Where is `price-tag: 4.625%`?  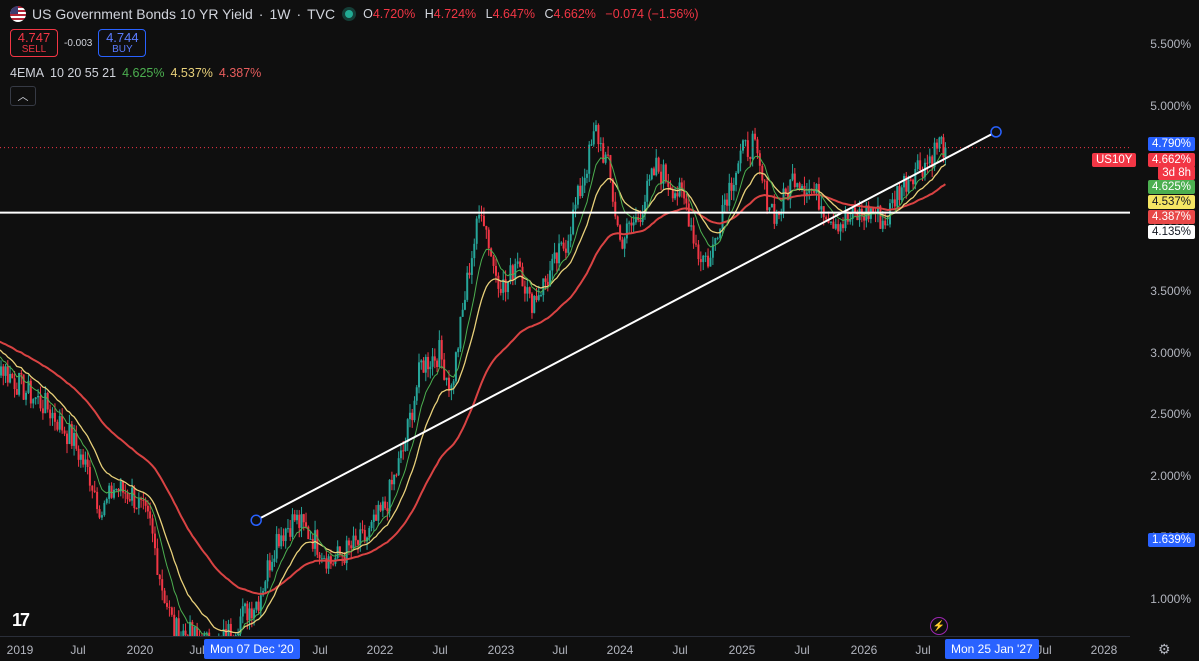 price-tag: 4.625% is located at coordinates (1171, 187).